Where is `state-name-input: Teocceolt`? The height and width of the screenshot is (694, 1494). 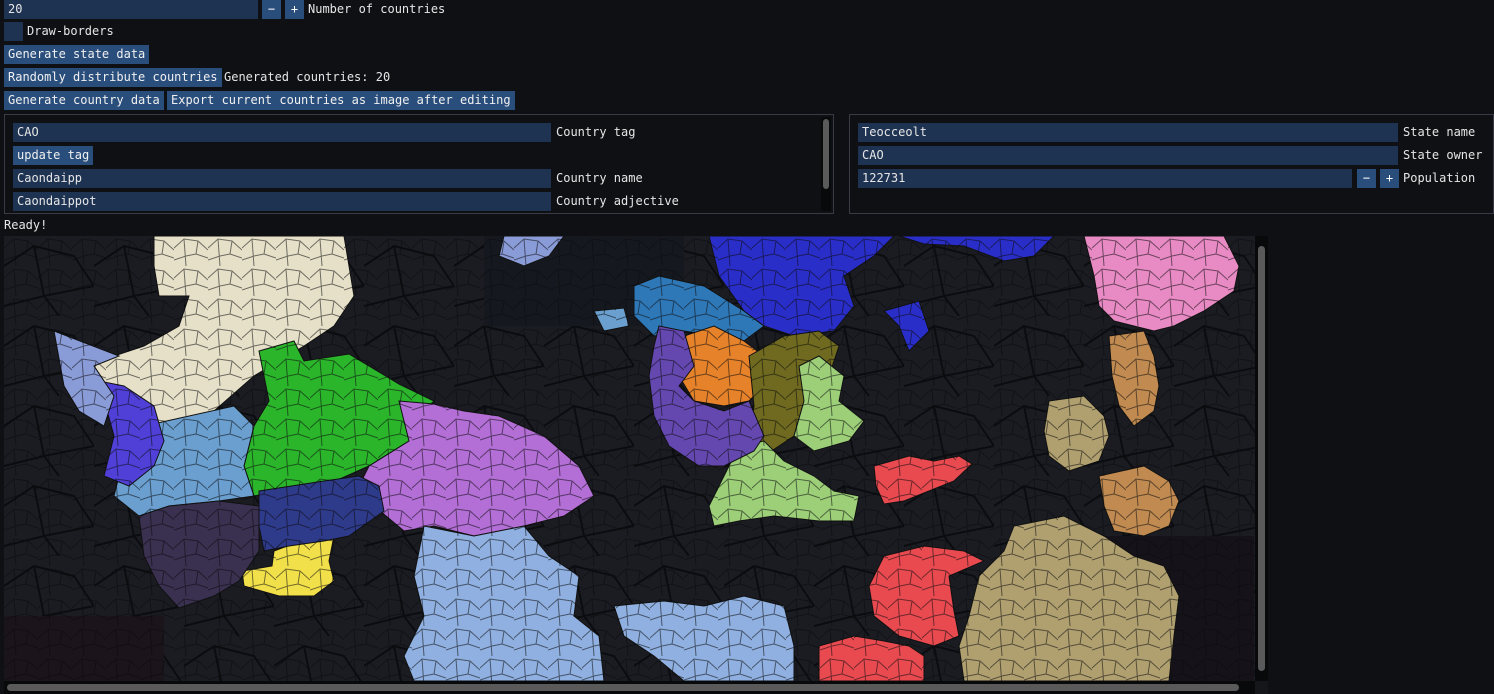
state-name-input: Teocceolt is located at coordinates (1128, 132).